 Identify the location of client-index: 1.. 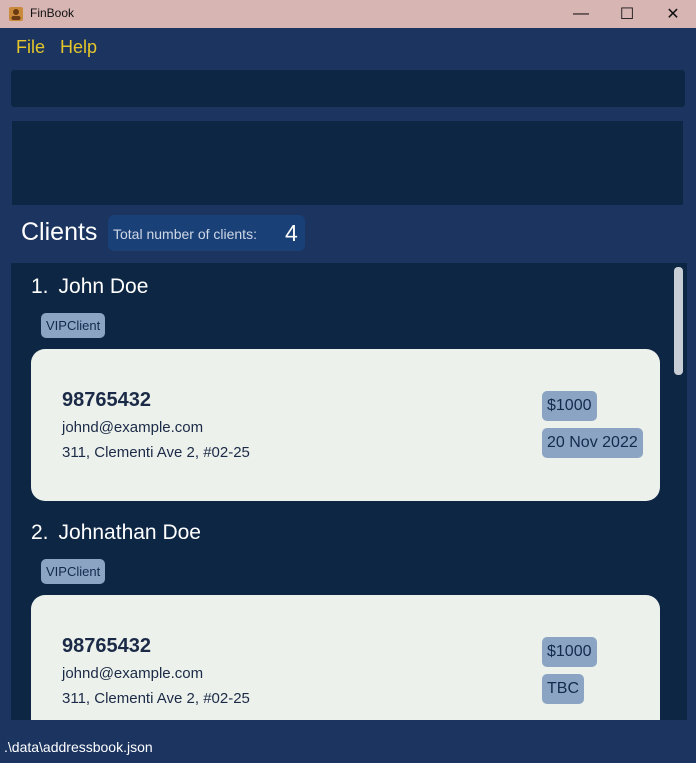
(40, 286).